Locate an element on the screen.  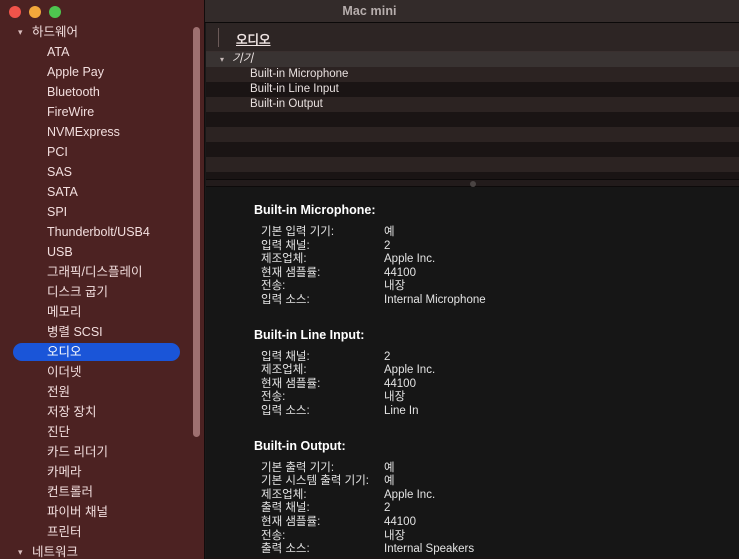
sidebar-item-1: ATA is located at coordinates (102, 52).